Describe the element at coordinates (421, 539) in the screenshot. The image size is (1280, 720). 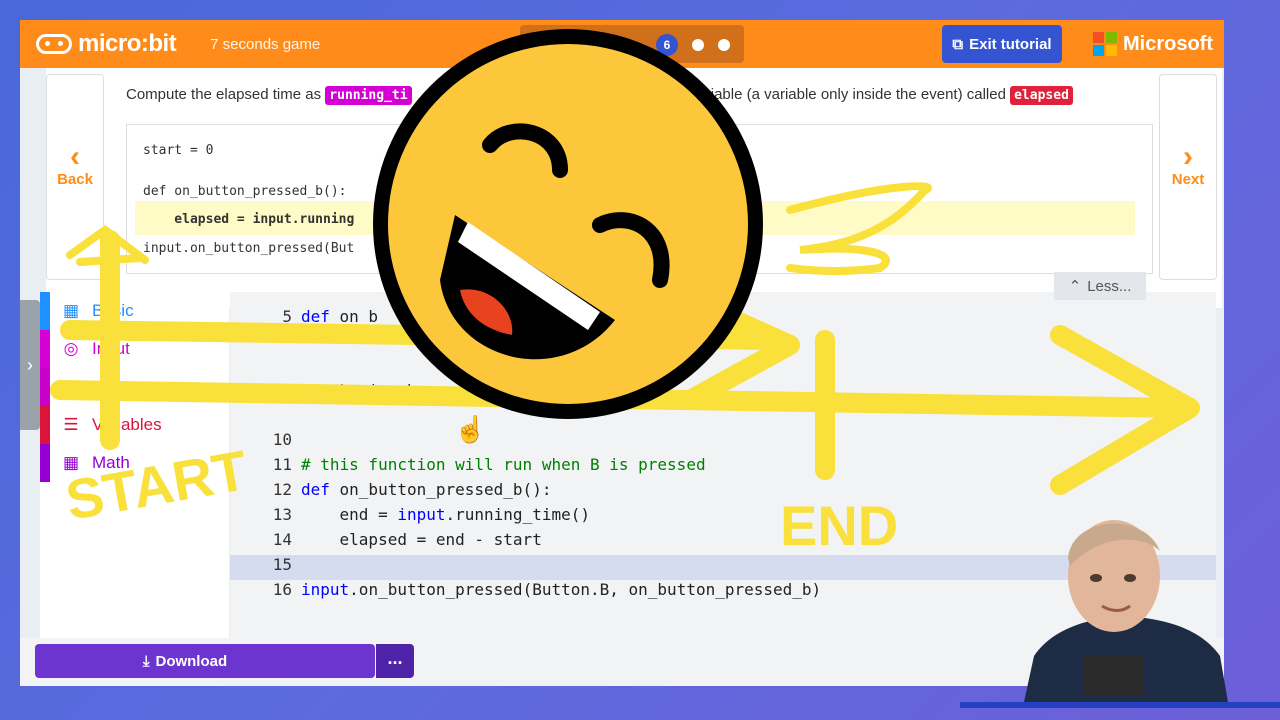
I see `code-token: elapsed = end - start` at that location.